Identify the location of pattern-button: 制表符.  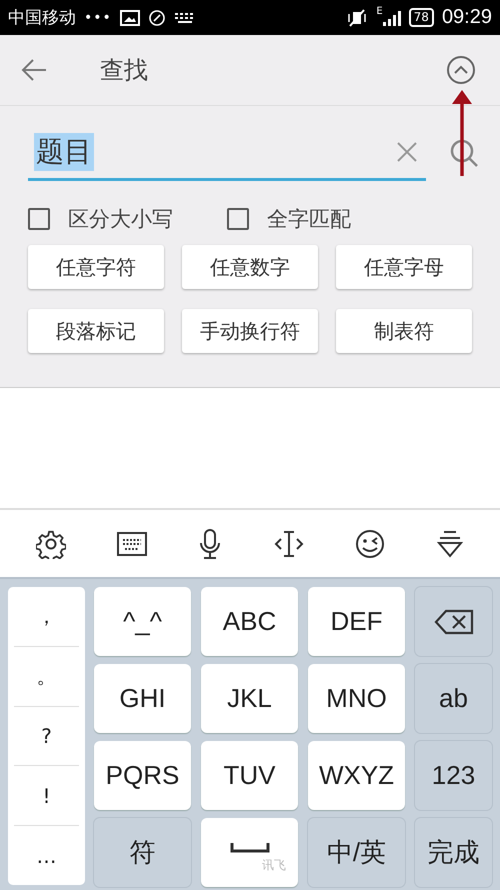
(404, 331).